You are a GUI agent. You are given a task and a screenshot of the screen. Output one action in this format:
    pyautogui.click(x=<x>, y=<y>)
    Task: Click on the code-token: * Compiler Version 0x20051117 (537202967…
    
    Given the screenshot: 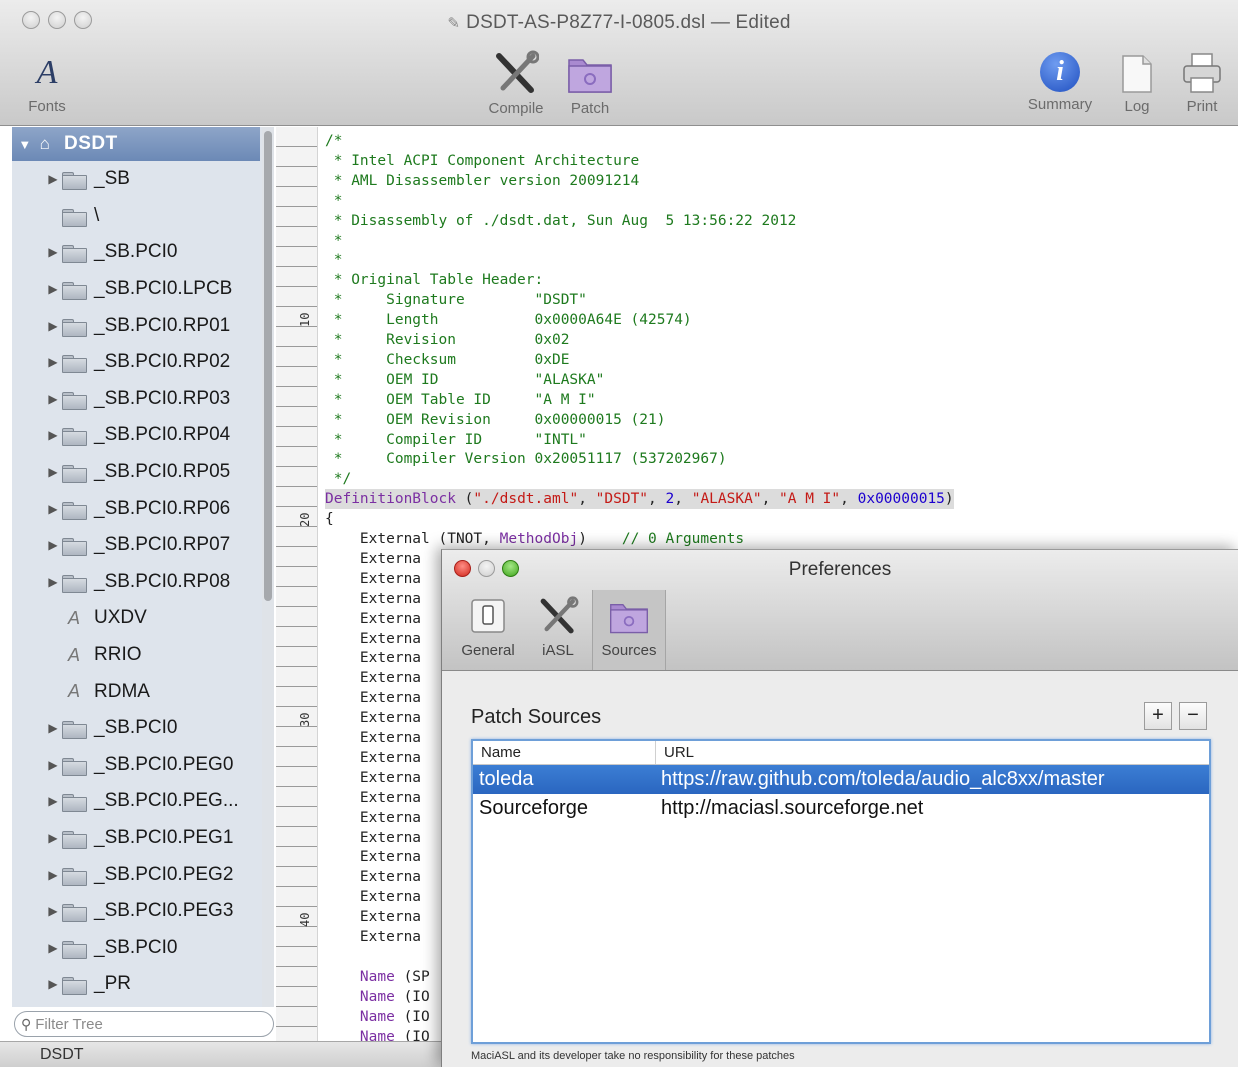 What is the action you would take?
    pyautogui.click(x=526, y=459)
    